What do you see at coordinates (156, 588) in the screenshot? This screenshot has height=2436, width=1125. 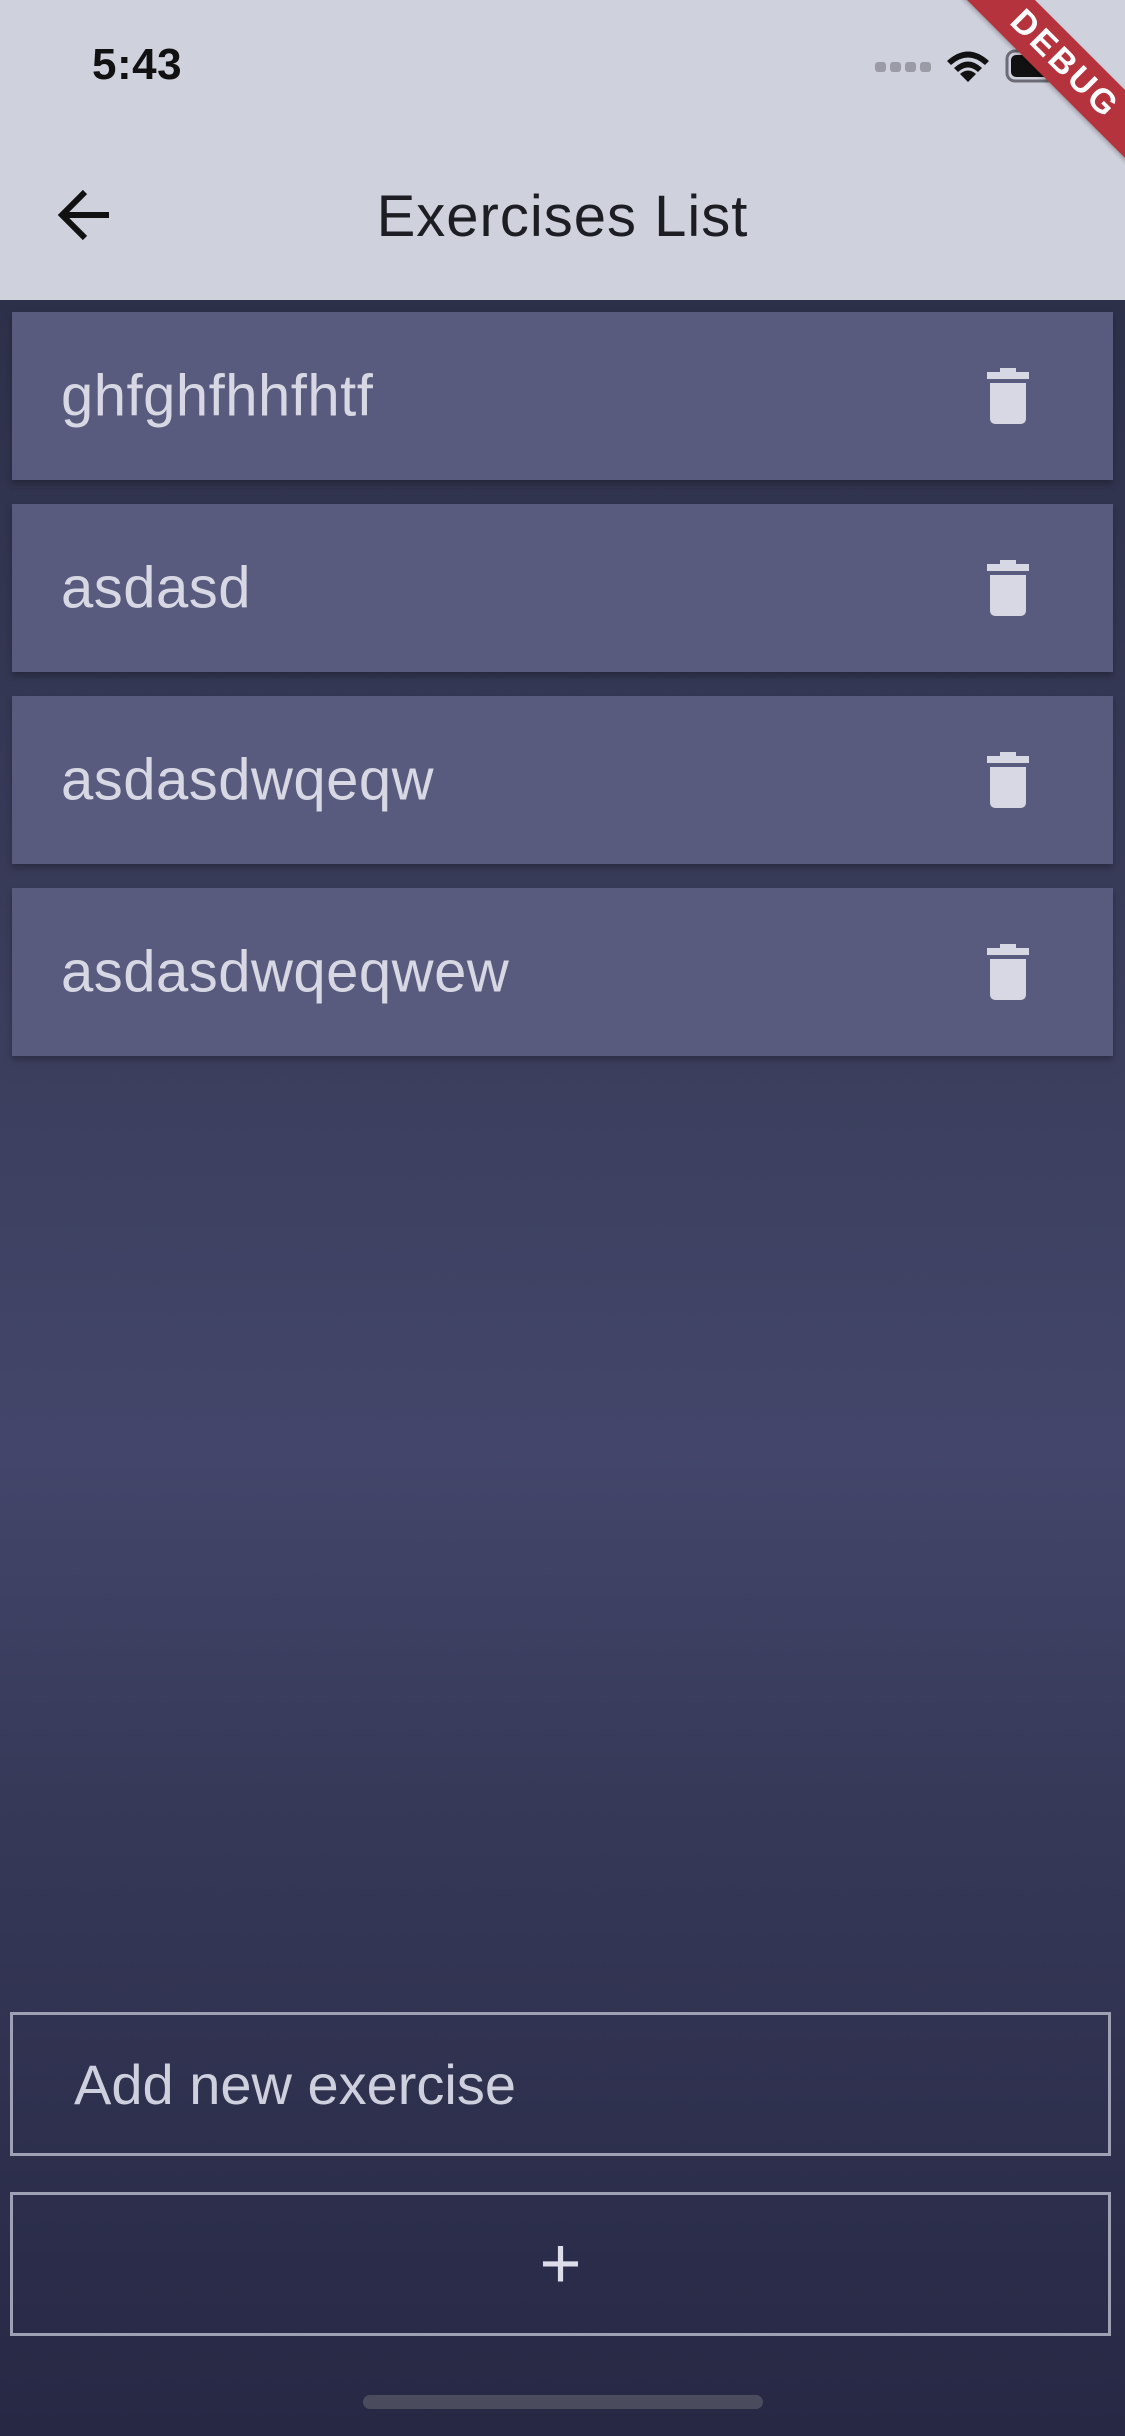 I see `exercise-name: asdasd` at bounding box center [156, 588].